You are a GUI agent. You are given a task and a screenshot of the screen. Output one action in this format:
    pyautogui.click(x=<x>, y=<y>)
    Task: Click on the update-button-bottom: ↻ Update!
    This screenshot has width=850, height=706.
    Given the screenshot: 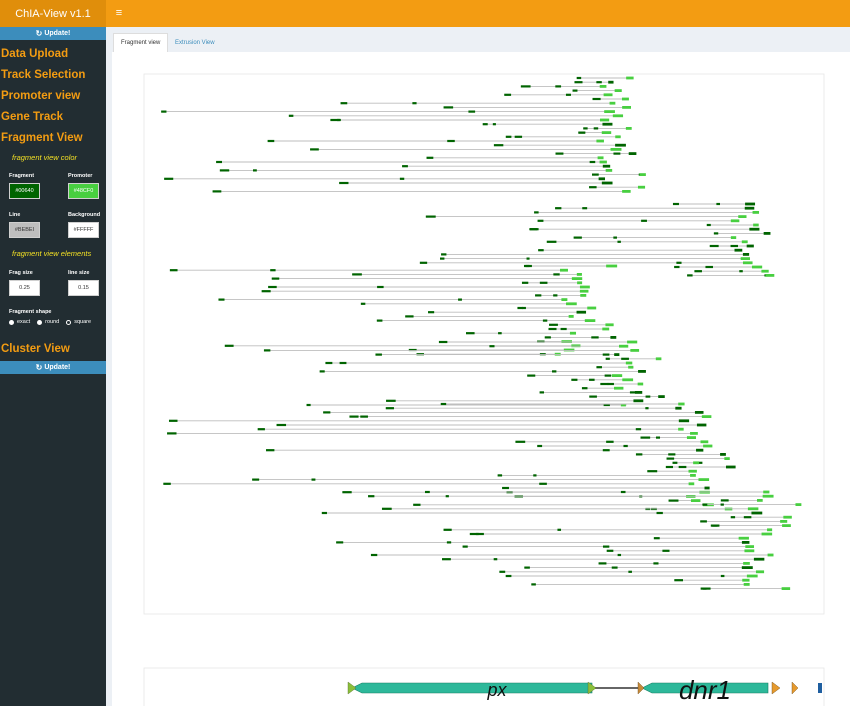 What is the action you would take?
    pyautogui.click(x=53, y=367)
    